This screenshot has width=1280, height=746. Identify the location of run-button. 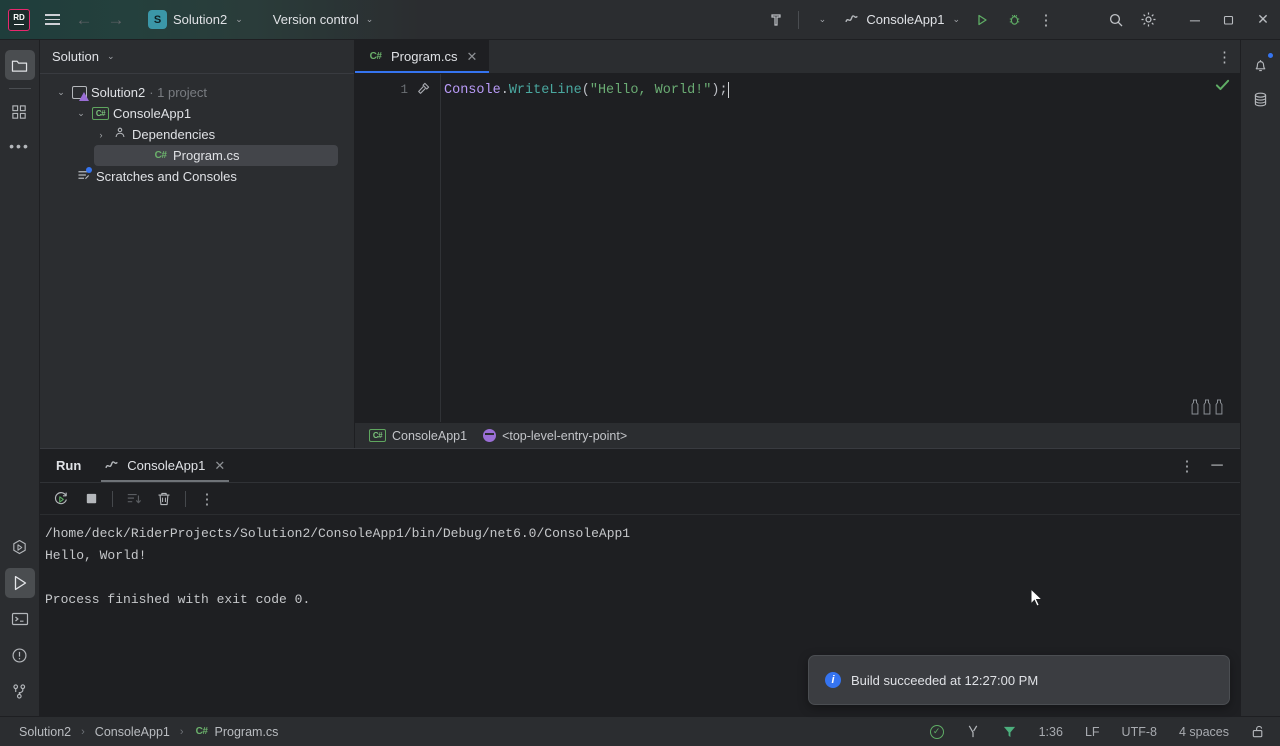
(982, 20).